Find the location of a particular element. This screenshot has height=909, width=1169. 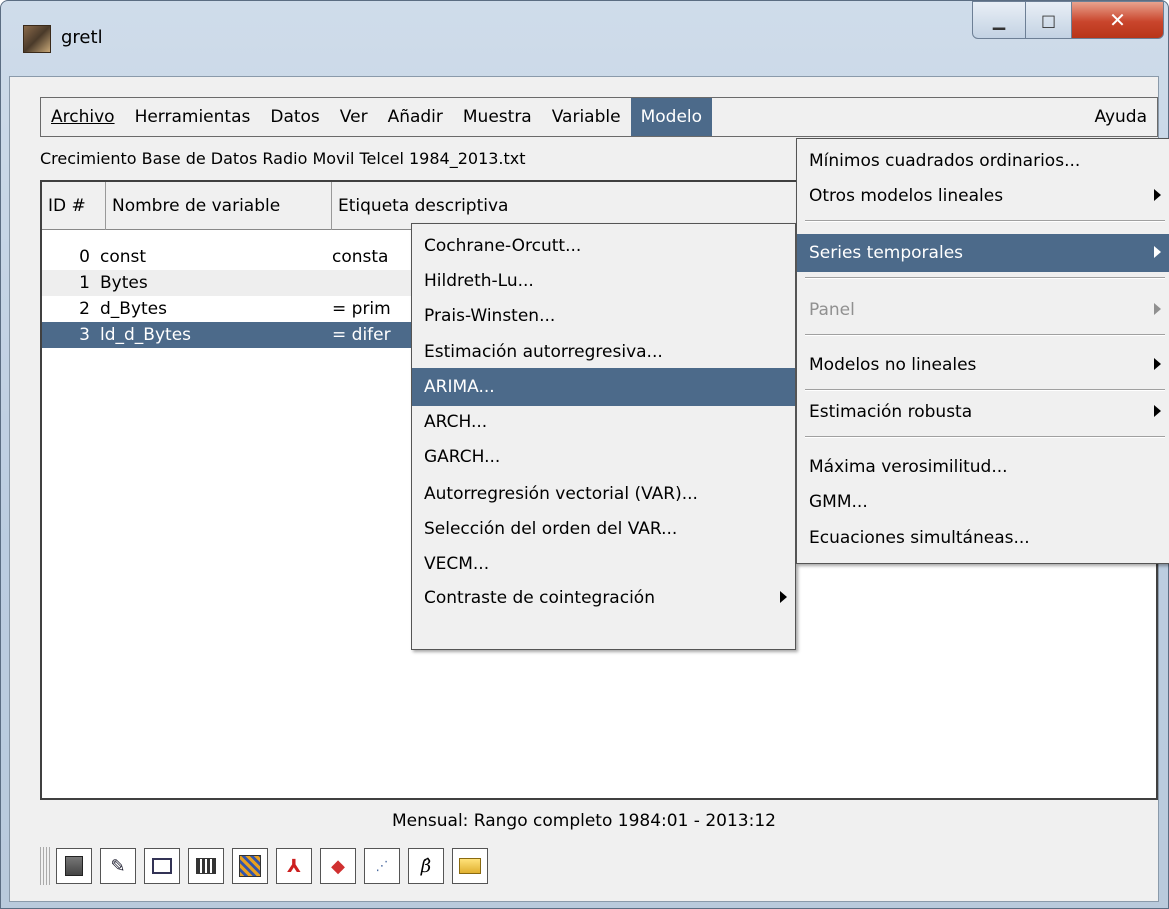

menu-archivo: Archivo is located at coordinates (83, 117).